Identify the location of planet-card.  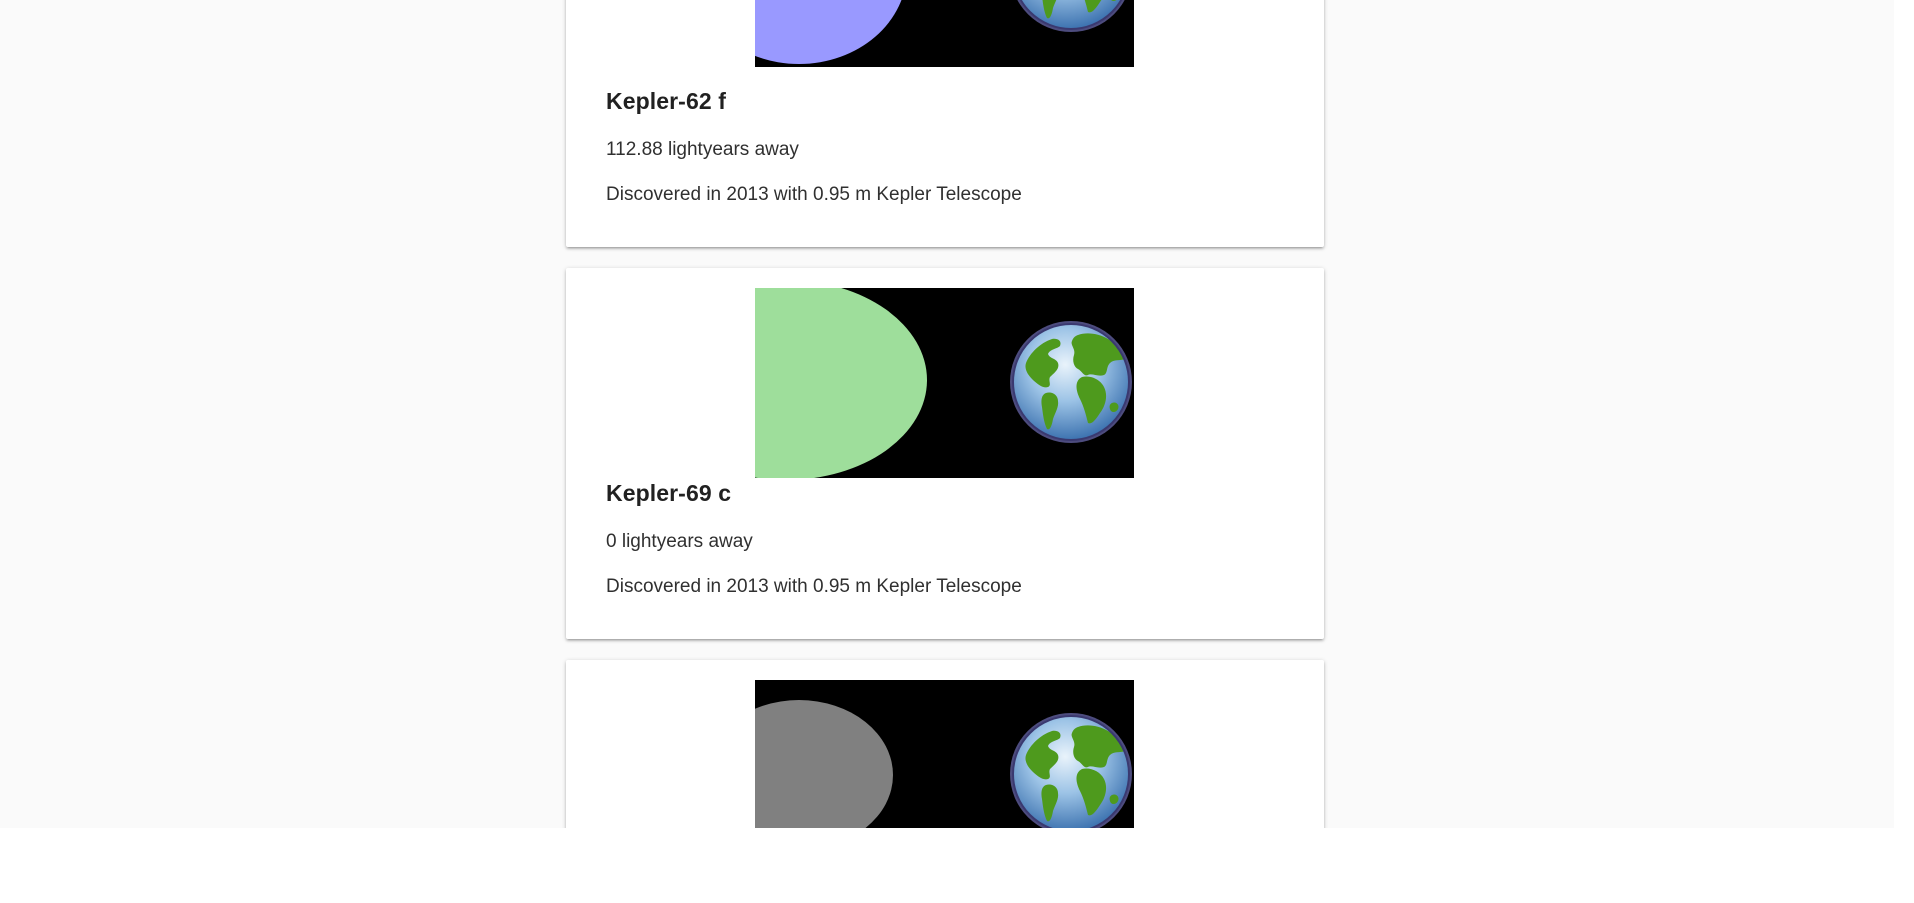
(945, 744).